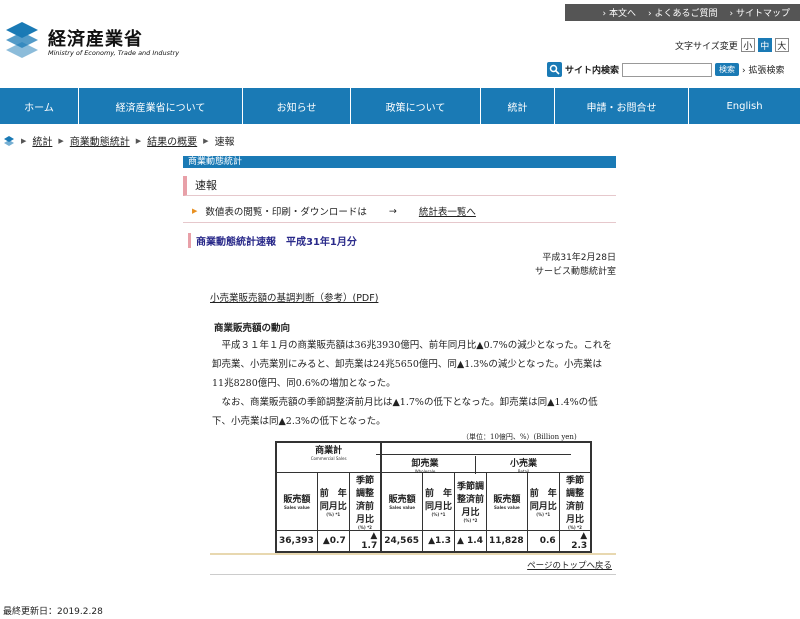 The height and width of the screenshot is (619, 800). Describe the element at coordinates (399, 162) in the screenshot. I see `category-header: 商業動態統計` at that location.